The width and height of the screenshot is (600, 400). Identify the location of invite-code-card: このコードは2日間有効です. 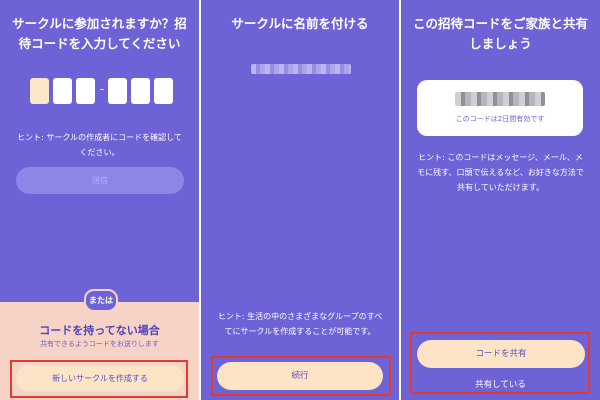
(500, 108).